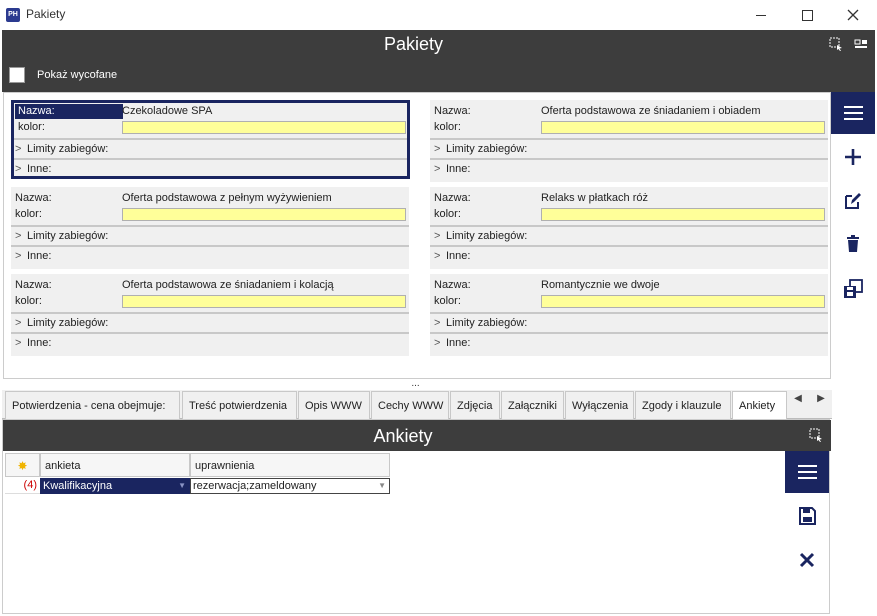 This screenshot has height=616, width=877. What do you see at coordinates (413, 44) in the screenshot?
I see `page-title: Pakiety` at bounding box center [413, 44].